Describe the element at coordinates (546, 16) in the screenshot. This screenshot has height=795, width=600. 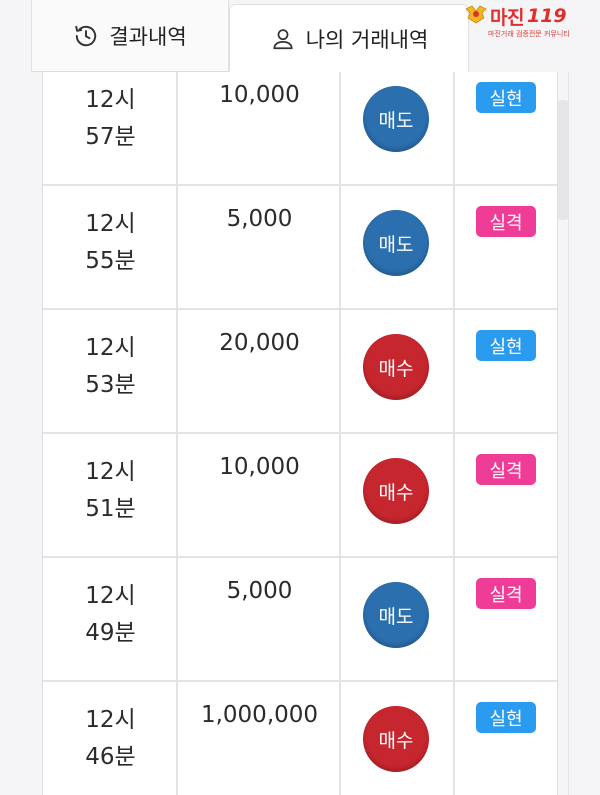
I see `logo-number: 119` at that location.